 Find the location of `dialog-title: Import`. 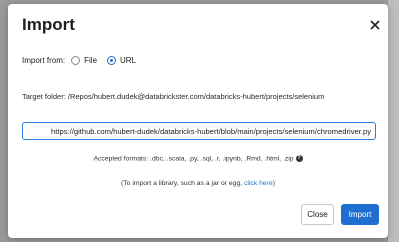

dialog-title: Import is located at coordinates (48, 24).